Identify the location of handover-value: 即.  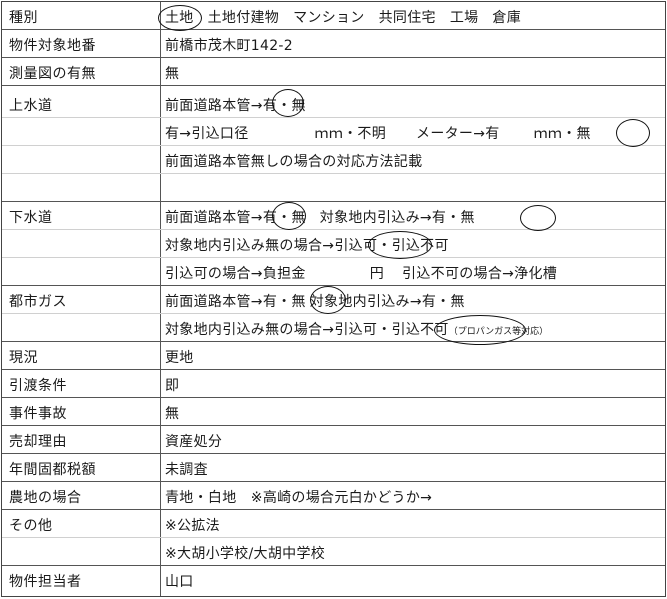
(172, 386).